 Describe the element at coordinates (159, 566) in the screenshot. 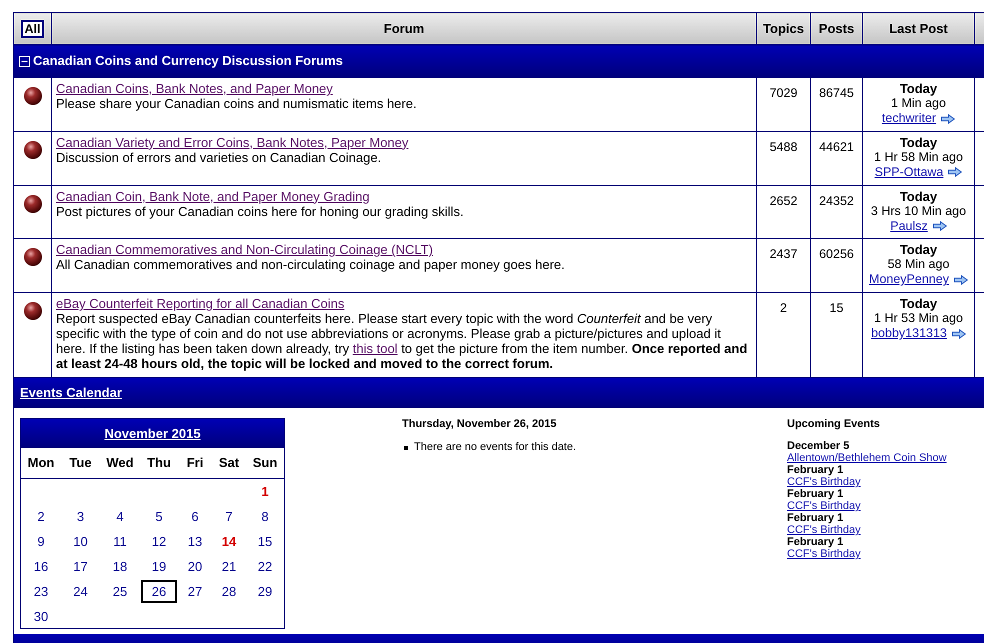

I see `calendar-day: 19` at that location.